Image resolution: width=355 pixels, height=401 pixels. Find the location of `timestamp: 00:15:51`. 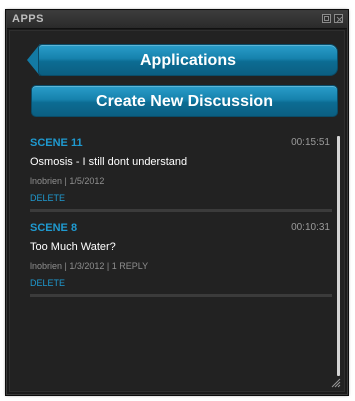

timestamp: 00:15:51 is located at coordinates (310, 142).